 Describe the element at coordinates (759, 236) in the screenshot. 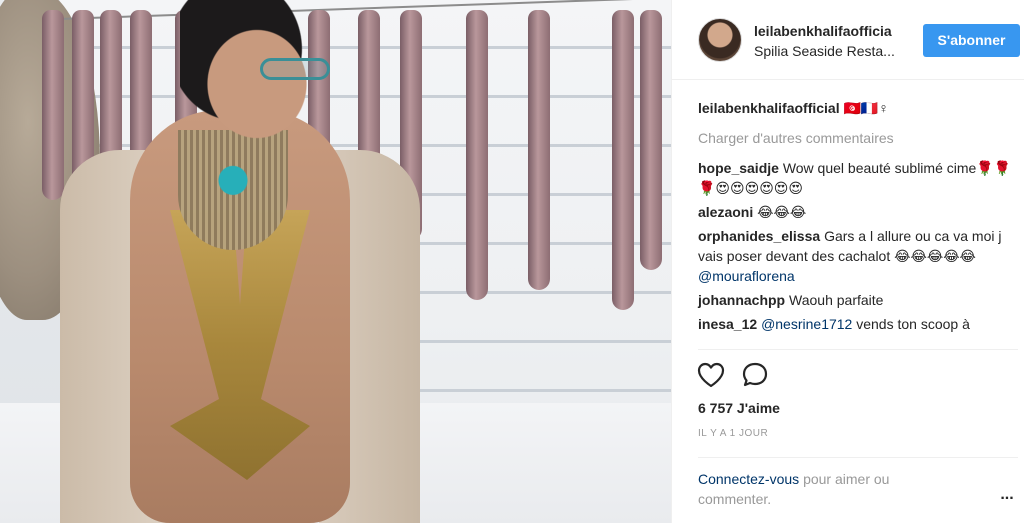

I see `comment-username: orphanides_elissa` at that location.